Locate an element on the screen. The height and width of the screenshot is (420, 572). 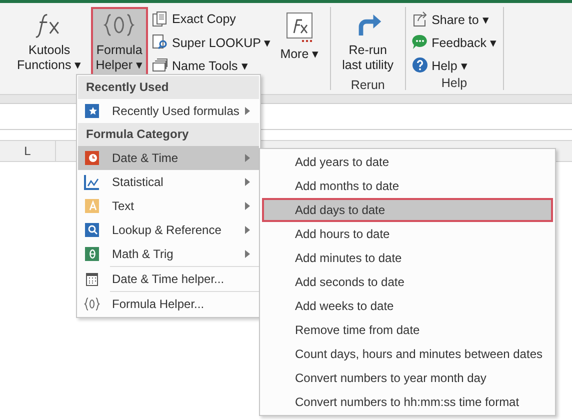
menu-section-header: Recently Used is located at coordinates (168, 87).